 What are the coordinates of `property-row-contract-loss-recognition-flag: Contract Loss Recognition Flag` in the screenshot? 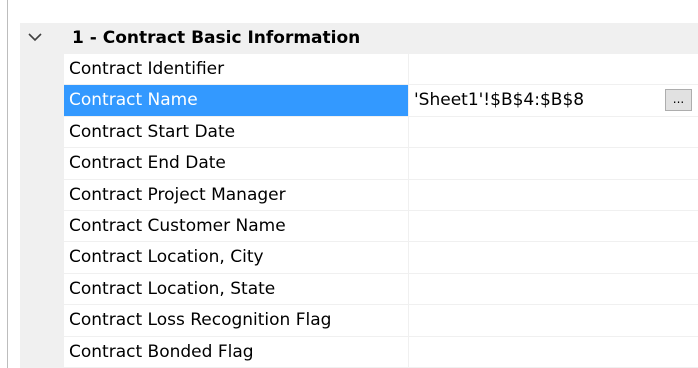 It's located at (381, 321).